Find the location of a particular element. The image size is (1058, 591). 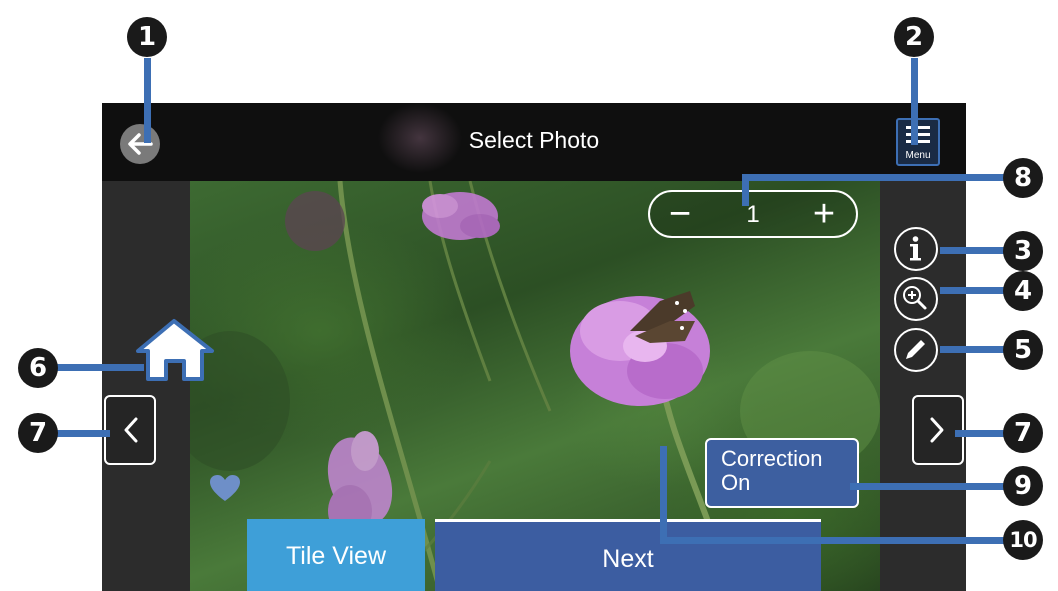

home-button is located at coordinates (174, 350).